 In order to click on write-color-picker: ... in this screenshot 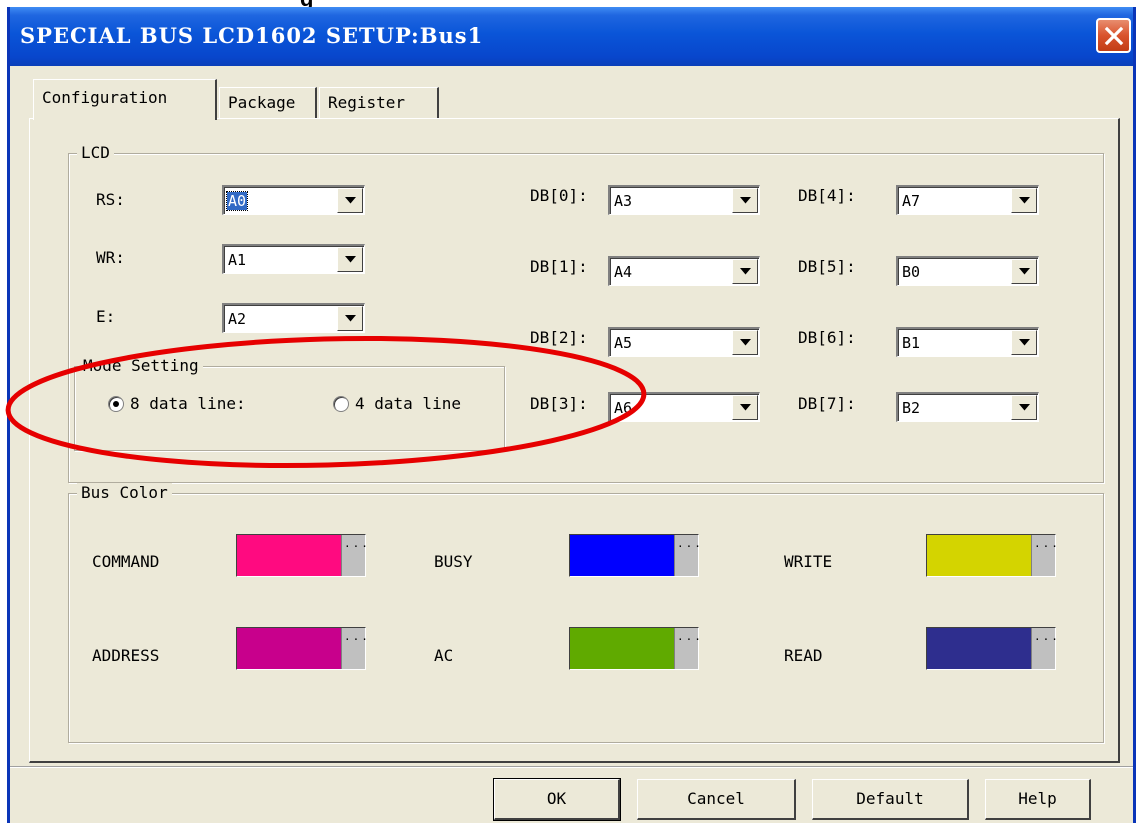, I will do `click(992, 555)`.